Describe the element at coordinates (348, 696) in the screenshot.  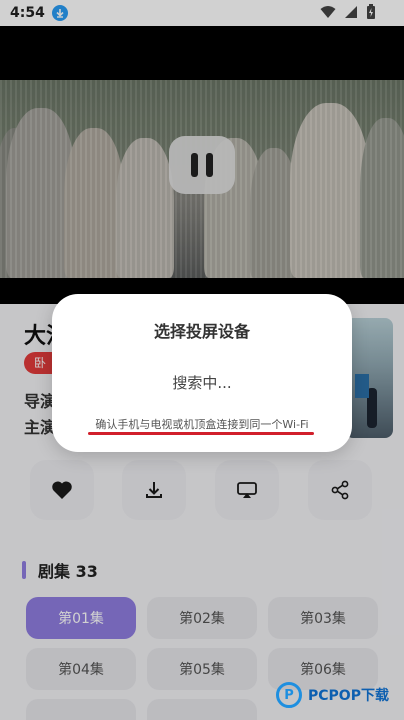
I see `watermark-text: PCPOP下载` at that location.